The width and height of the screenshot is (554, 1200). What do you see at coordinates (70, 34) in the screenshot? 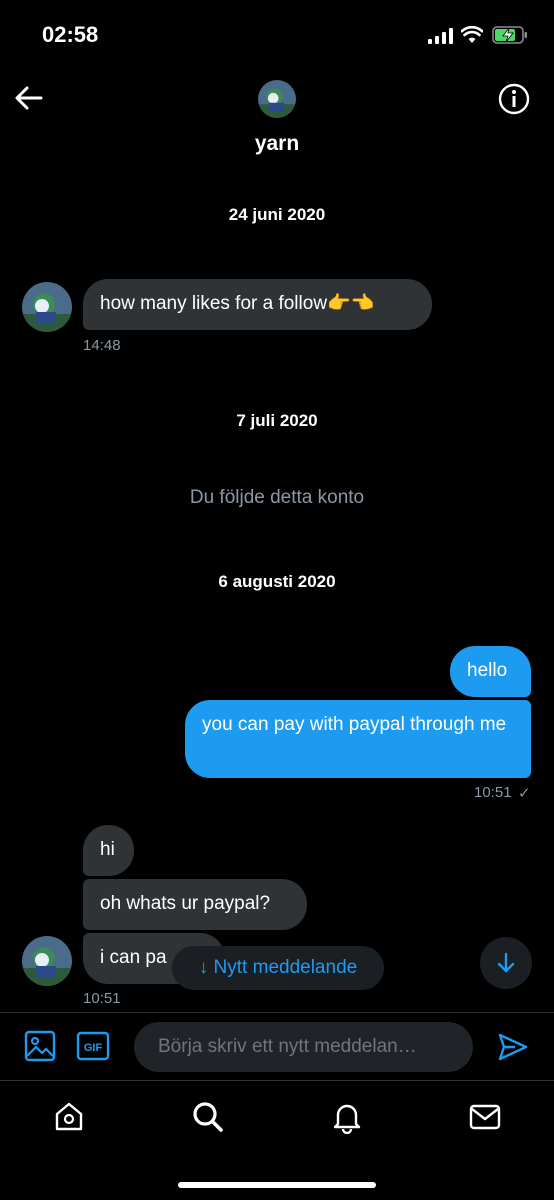
I see `status-time: 02:58` at bounding box center [70, 34].